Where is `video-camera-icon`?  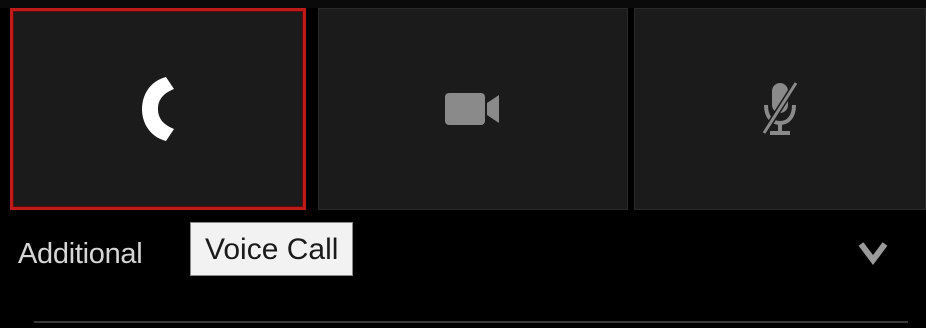 video-camera-icon is located at coordinates (473, 109).